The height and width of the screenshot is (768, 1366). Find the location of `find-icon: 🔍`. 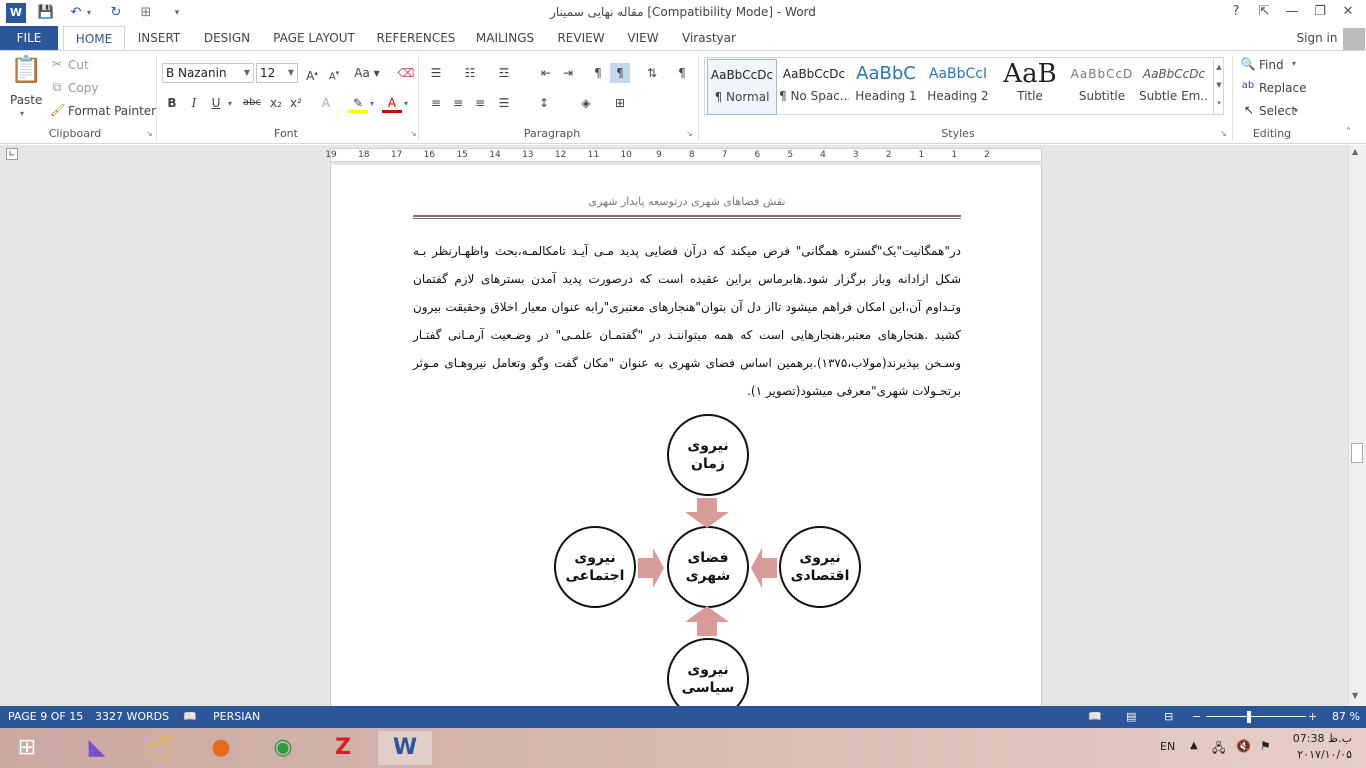

find-icon: 🔍 is located at coordinates (1248, 64).